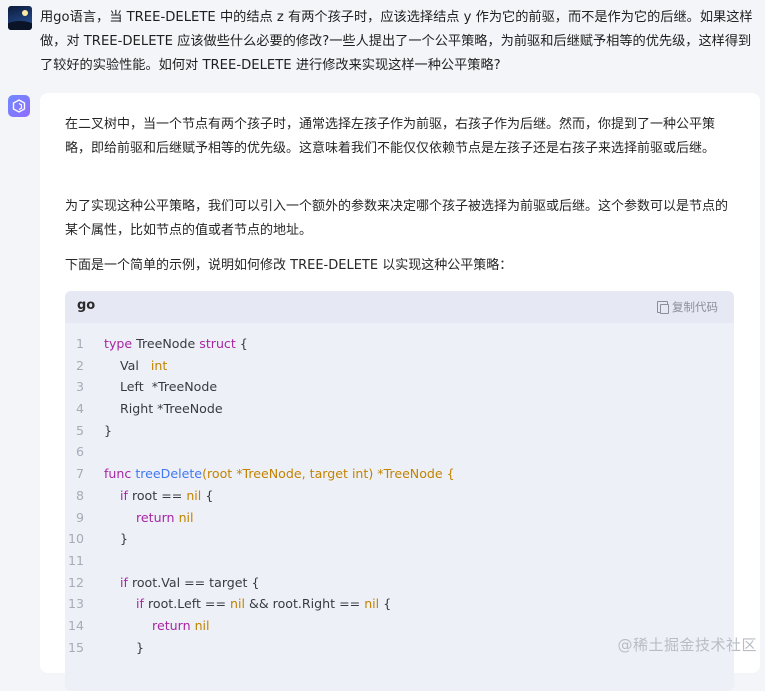 Image resolution: width=765 pixels, height=691 pixels. I want to click on line-number: 9, so click(79, 517).